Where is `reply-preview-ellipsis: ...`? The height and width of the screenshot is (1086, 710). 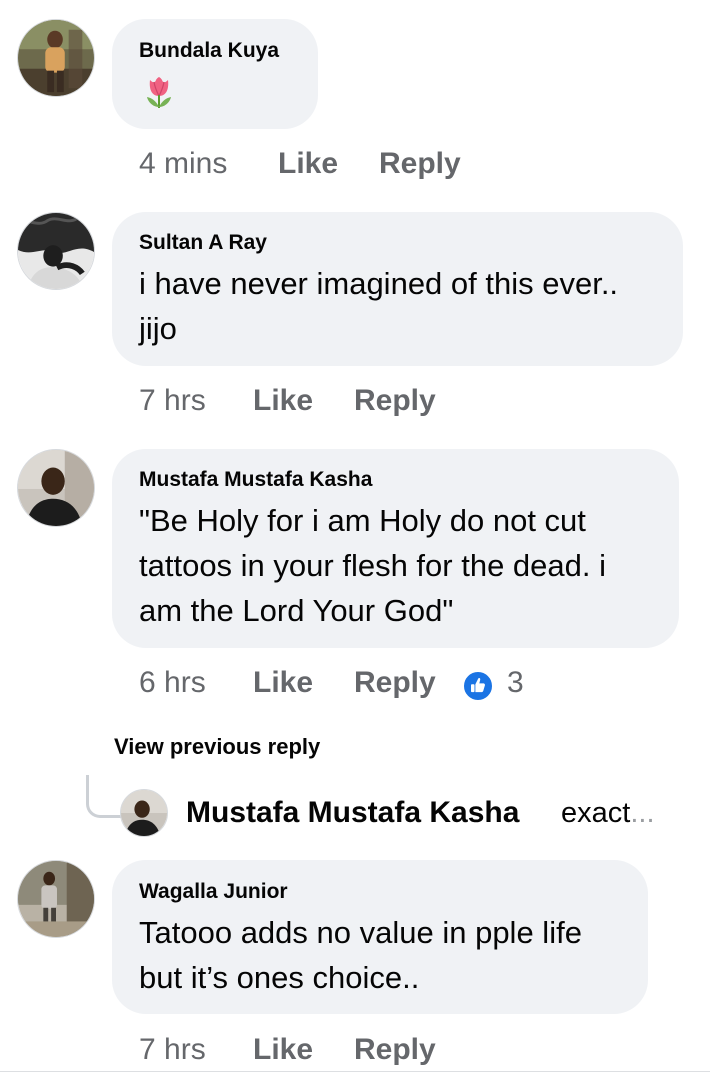 reply-preview-ellipsis: ... is located at coordinates (642, 813).